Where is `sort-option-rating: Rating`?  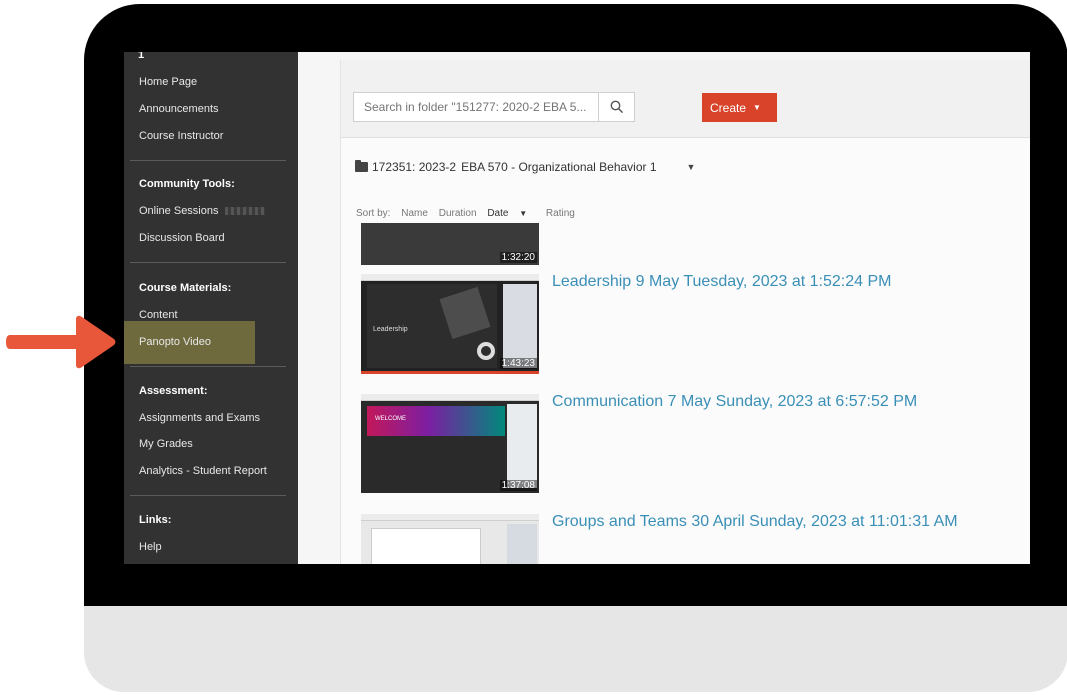
sort-option-rating: Rating is located at coordinates (560, 213).